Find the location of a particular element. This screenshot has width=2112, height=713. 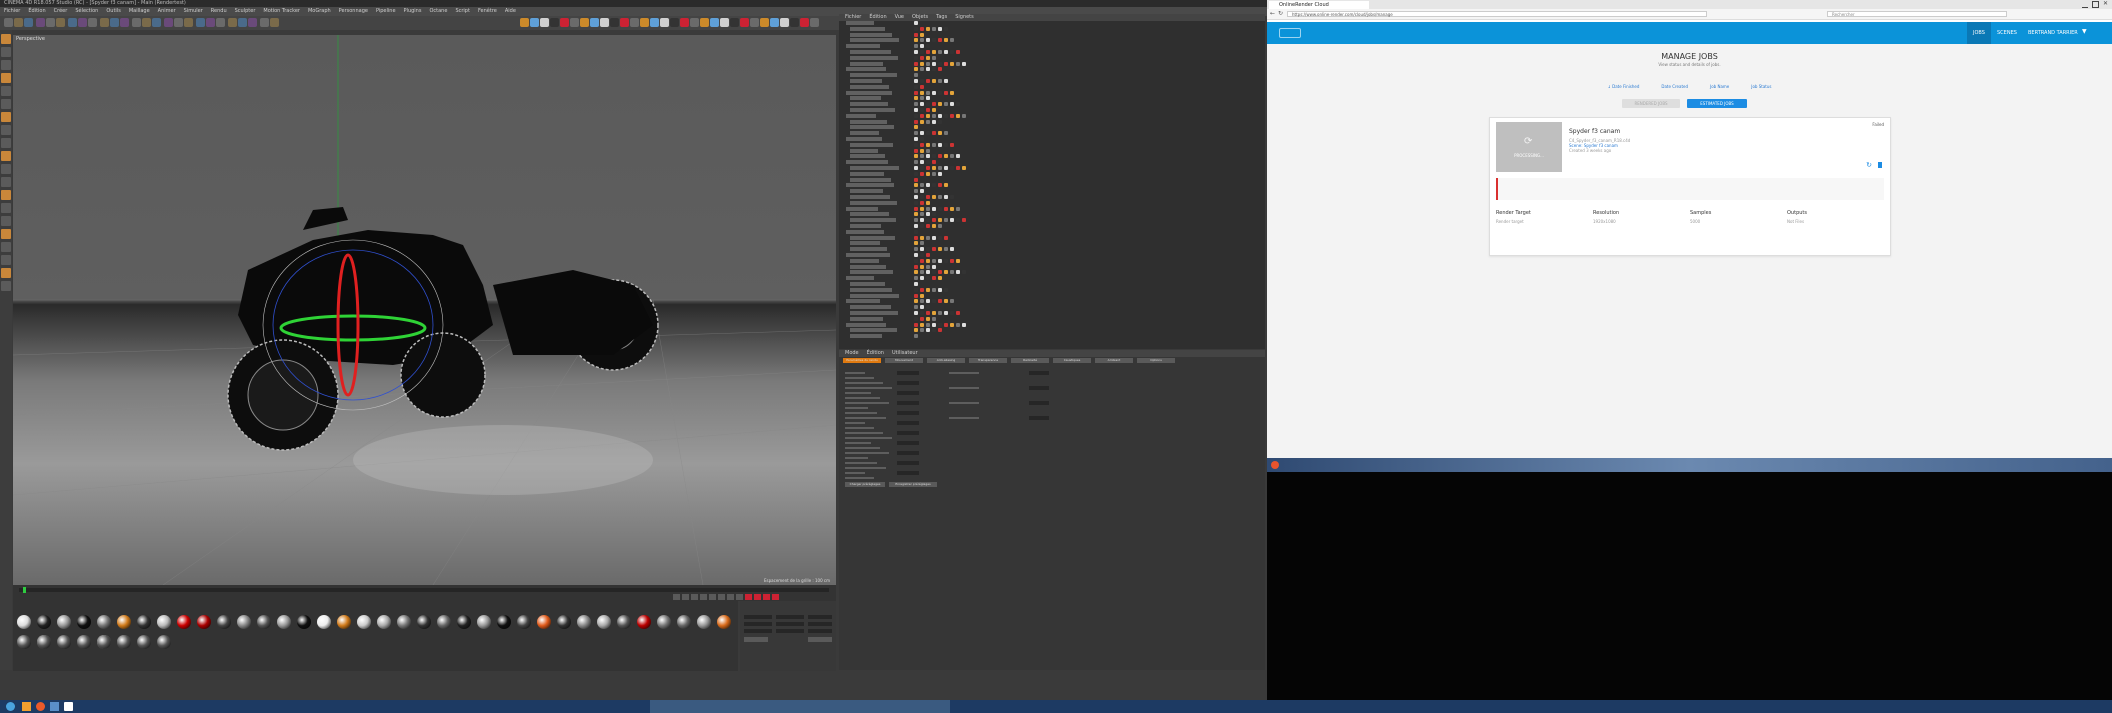

playback-button-icon is located at coordinates (721, 597).